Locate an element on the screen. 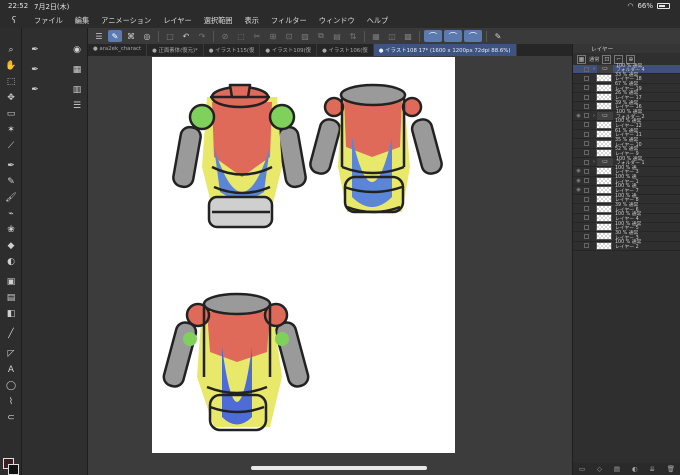 This screenshot has width=680, height=475. eraser-icon: ◆ is located at coordinates (11, 246).